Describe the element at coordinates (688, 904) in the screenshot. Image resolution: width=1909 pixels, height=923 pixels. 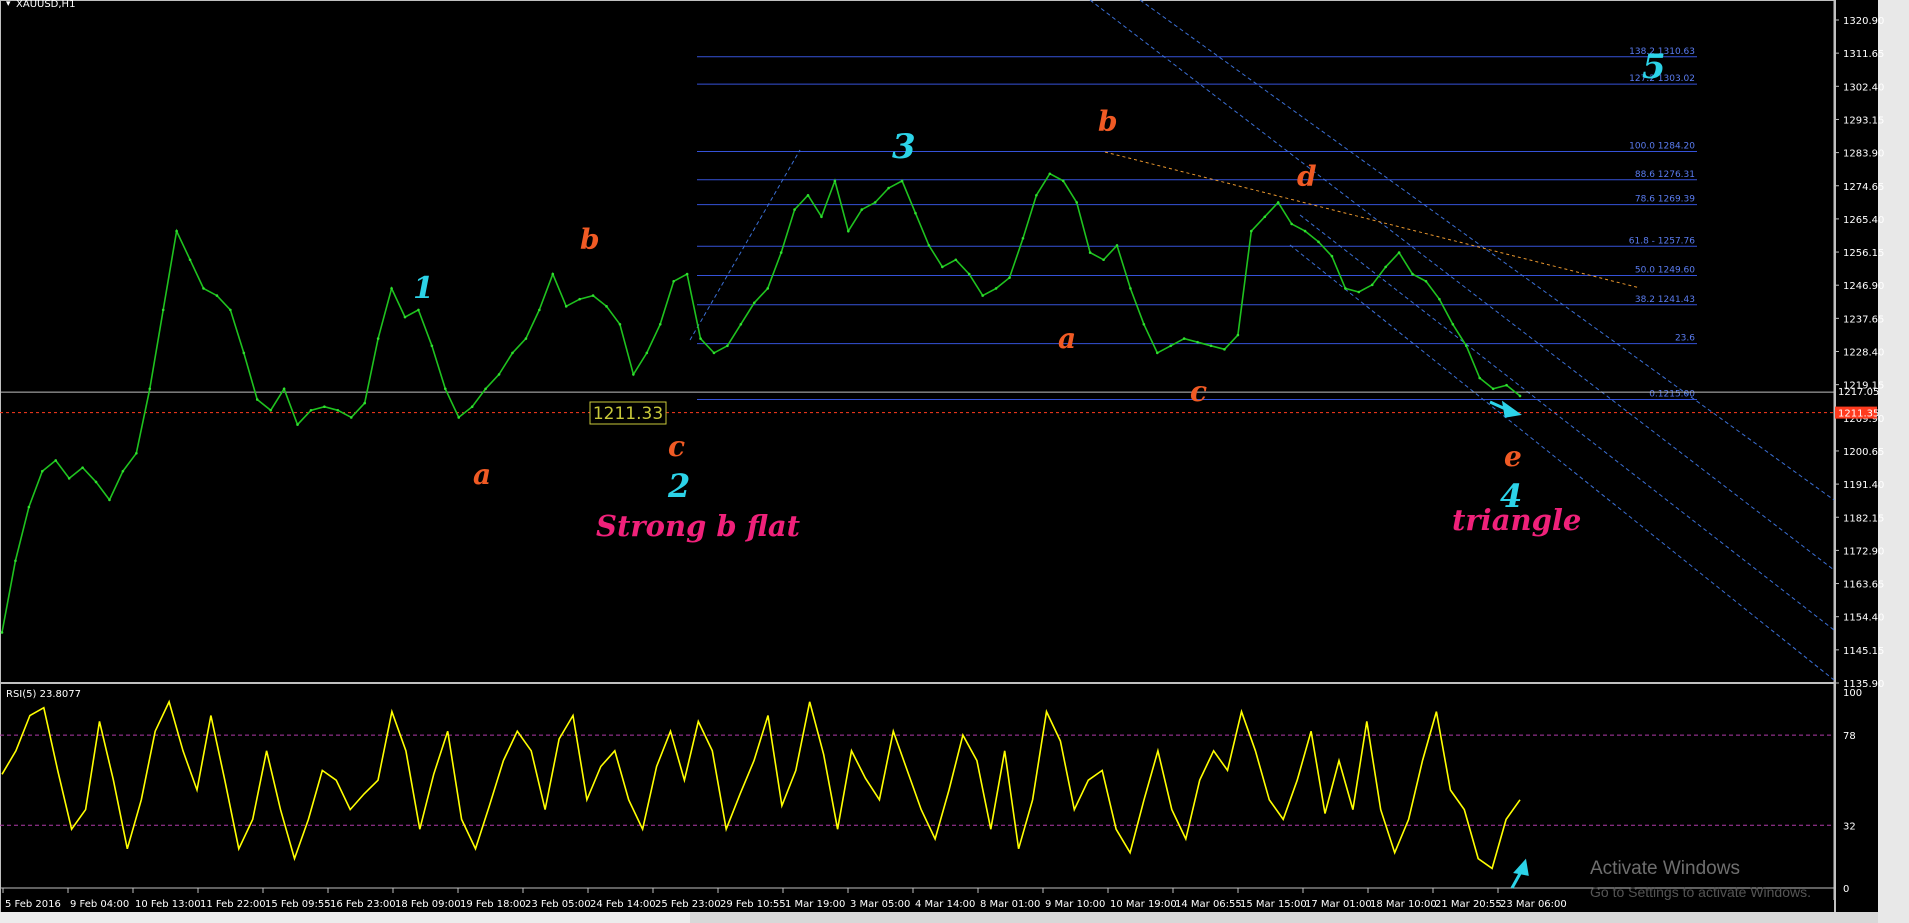
I see `time-tick-label: 25 Feb 23:00` at that location.